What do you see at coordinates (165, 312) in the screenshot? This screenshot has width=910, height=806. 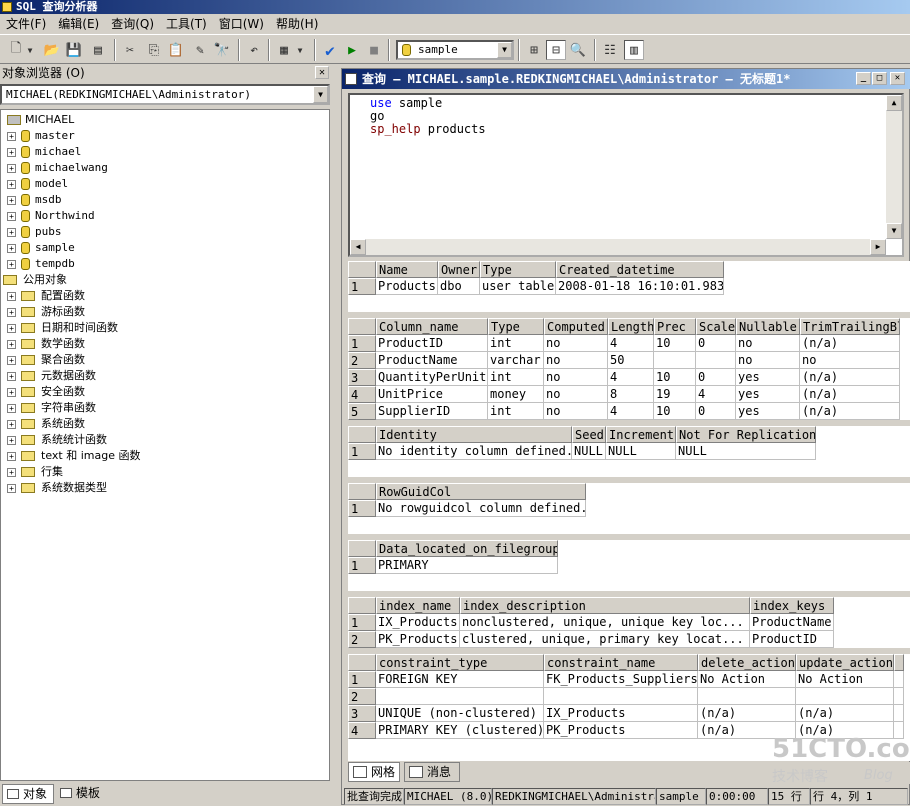 I see `tree-function-group: + 游标函数` at bounding box center [165, 312].